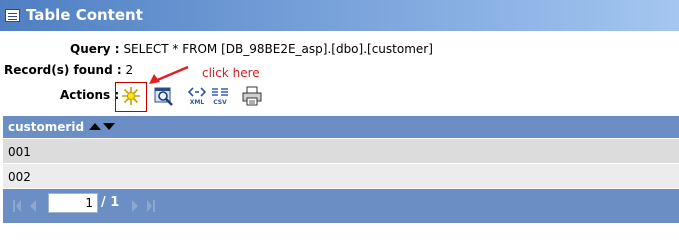  I want to click on previous-page-icon, so click(33, 206).